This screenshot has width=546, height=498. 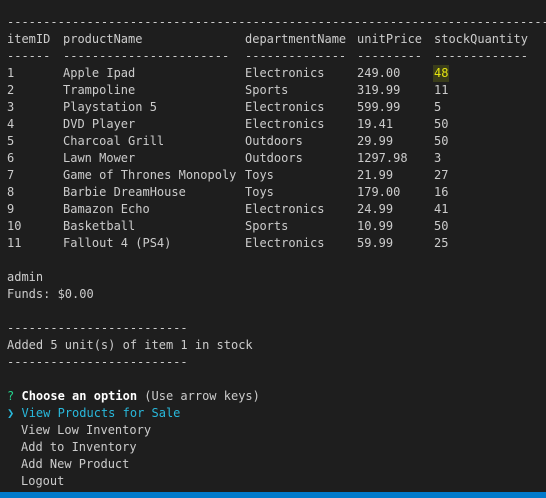 I want to click on cell-item-id: 8, so click(x=11, y=192).